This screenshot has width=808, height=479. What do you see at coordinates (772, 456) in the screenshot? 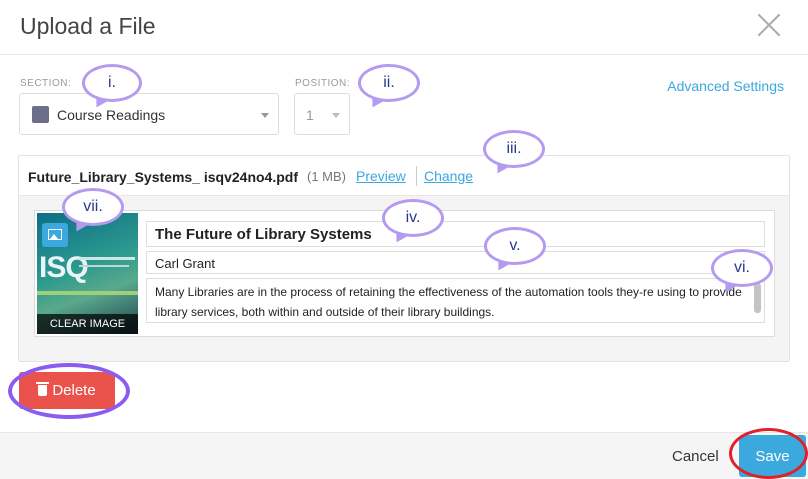
I see `save-button: Save` at bounding box center [772, 456].